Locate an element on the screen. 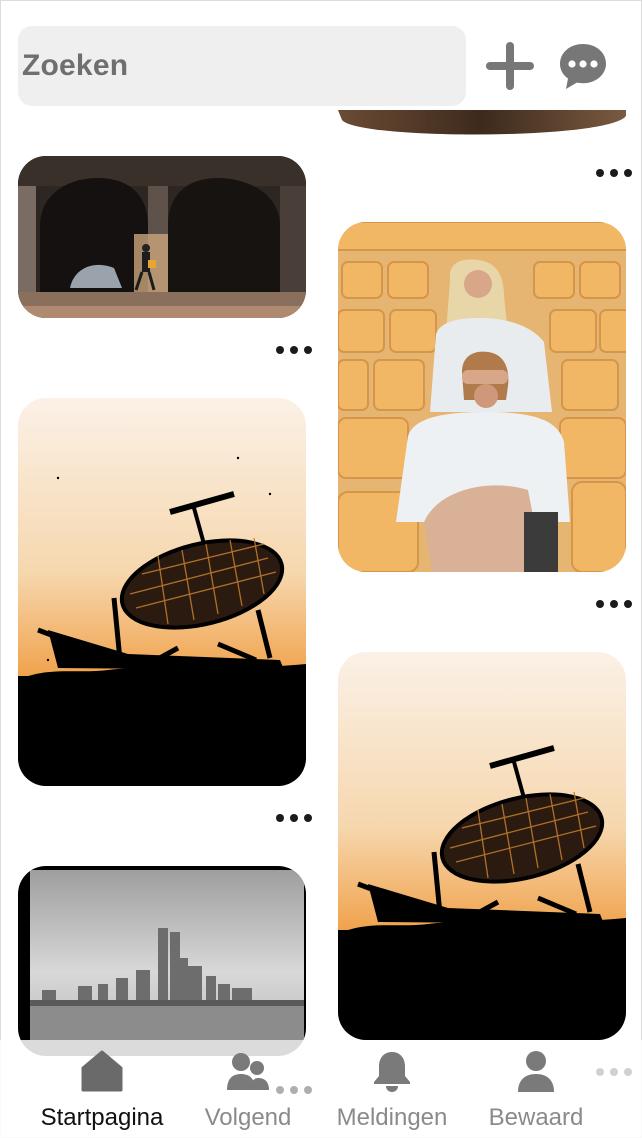 Image resolution: width=642 pixels, height=1138 pixels. plus-icon is located at coordinates (510, 66).